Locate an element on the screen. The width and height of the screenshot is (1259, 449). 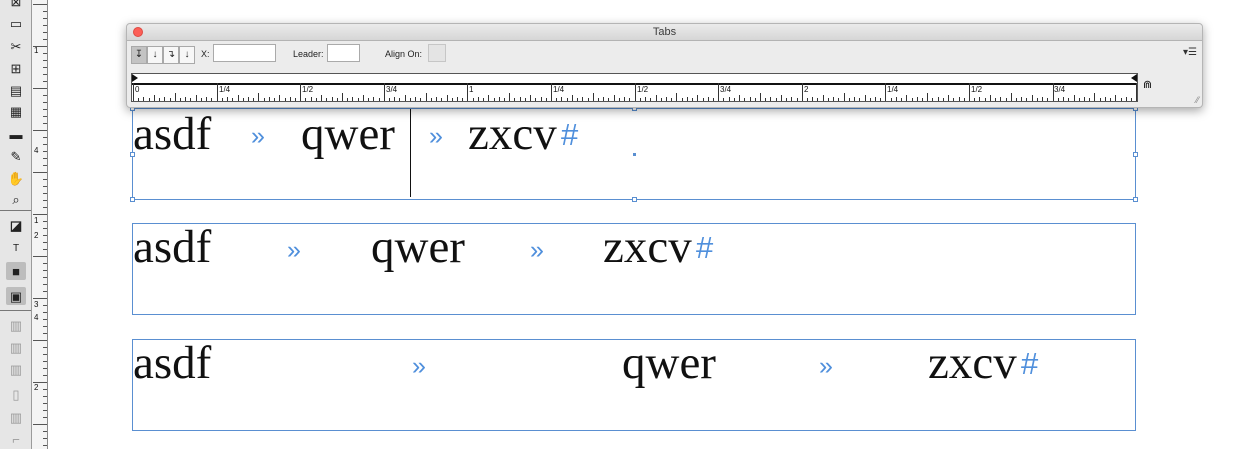
zoom-tool-icon: ⌕ is located at coordinates (16, 199).